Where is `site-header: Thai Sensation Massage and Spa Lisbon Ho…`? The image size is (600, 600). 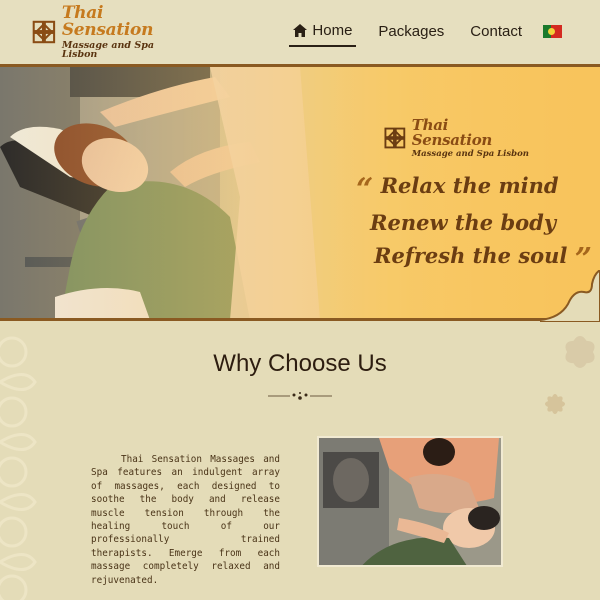
site-header: Thai Sensation Massage and Spa Lisbon Ho… is located at coordinates (300, 32).